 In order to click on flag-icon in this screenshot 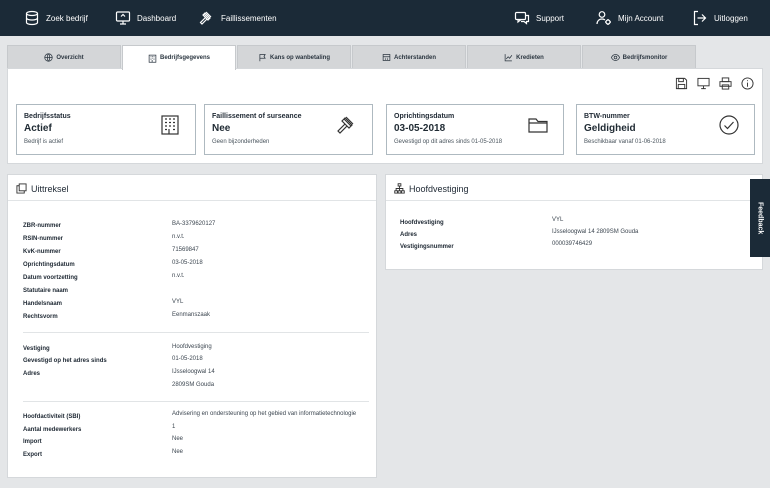, I will do `click(262, 58)`.